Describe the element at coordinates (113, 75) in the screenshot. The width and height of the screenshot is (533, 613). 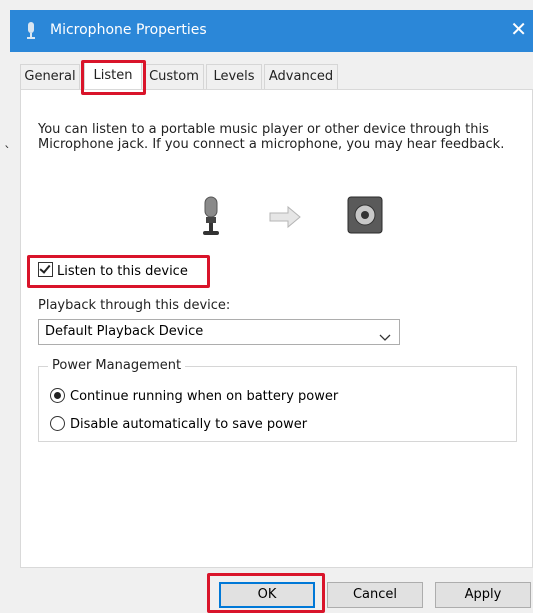
I see `tab-listen: Listen` at that location.